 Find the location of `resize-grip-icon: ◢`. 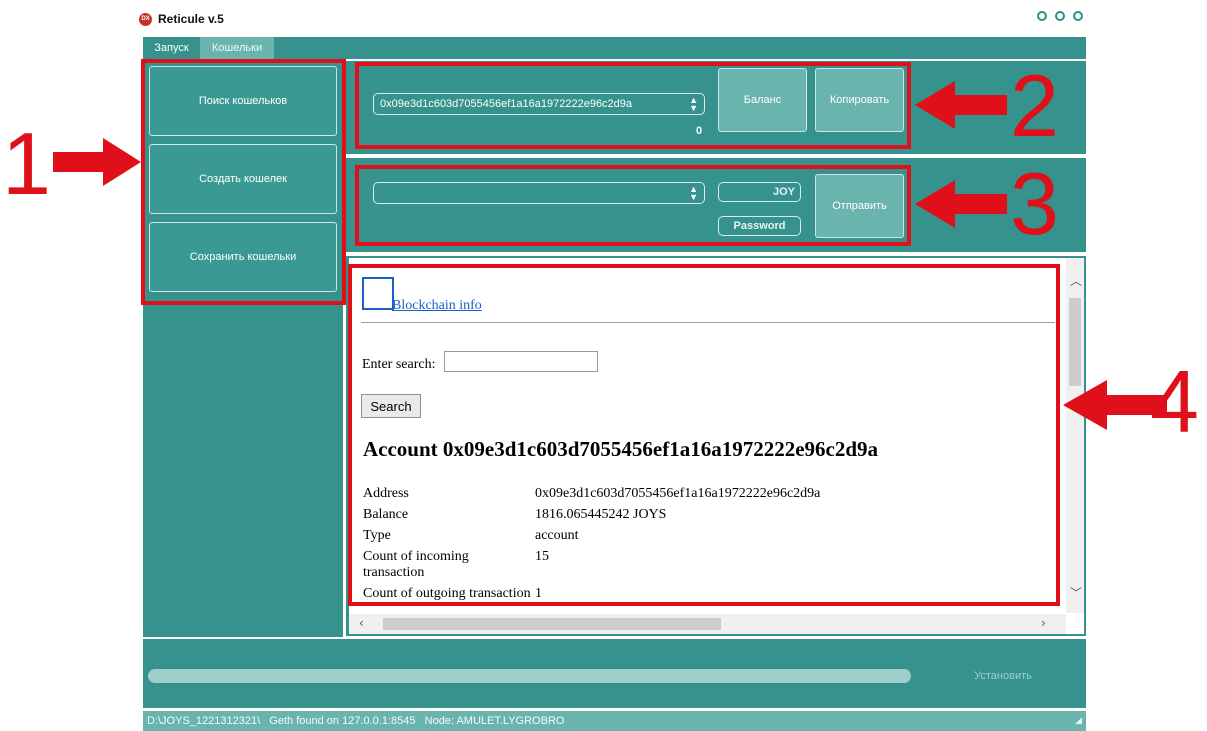

resize-grip-icon: ◢ is located at coordinates (1078, 720).